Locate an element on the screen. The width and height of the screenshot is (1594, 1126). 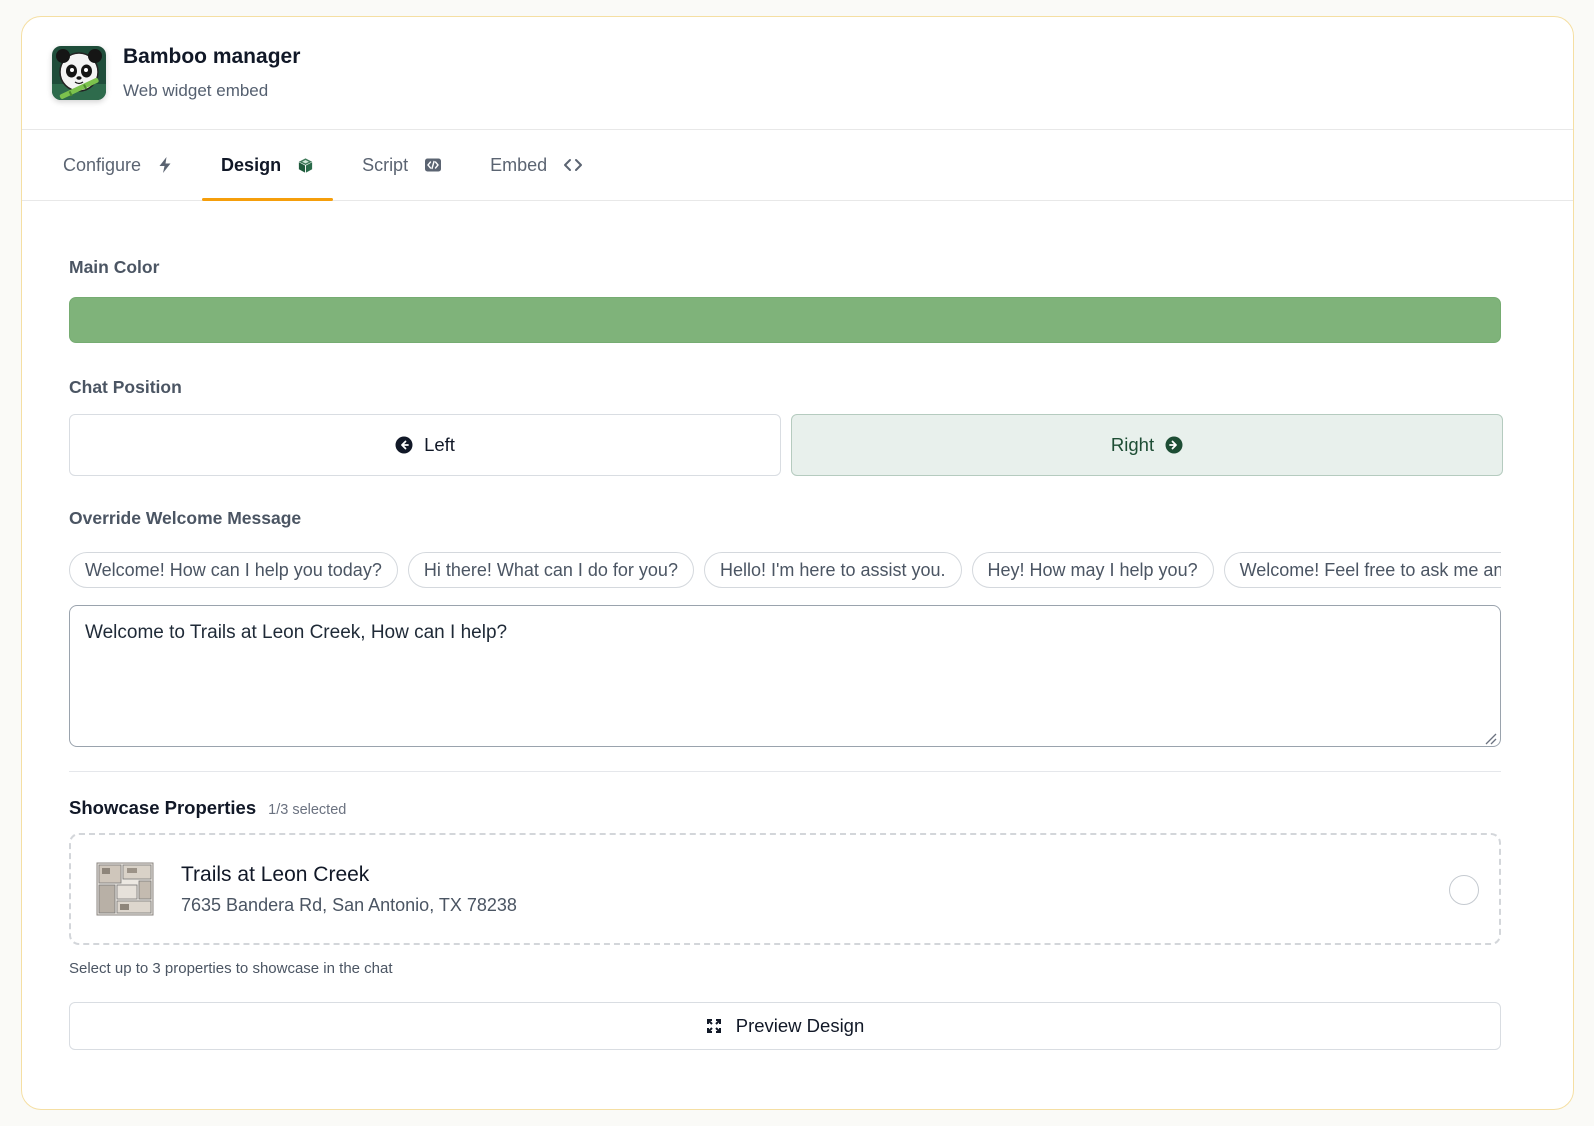
chat-position-toggle: Left Right is located at coordinates (786, 445).